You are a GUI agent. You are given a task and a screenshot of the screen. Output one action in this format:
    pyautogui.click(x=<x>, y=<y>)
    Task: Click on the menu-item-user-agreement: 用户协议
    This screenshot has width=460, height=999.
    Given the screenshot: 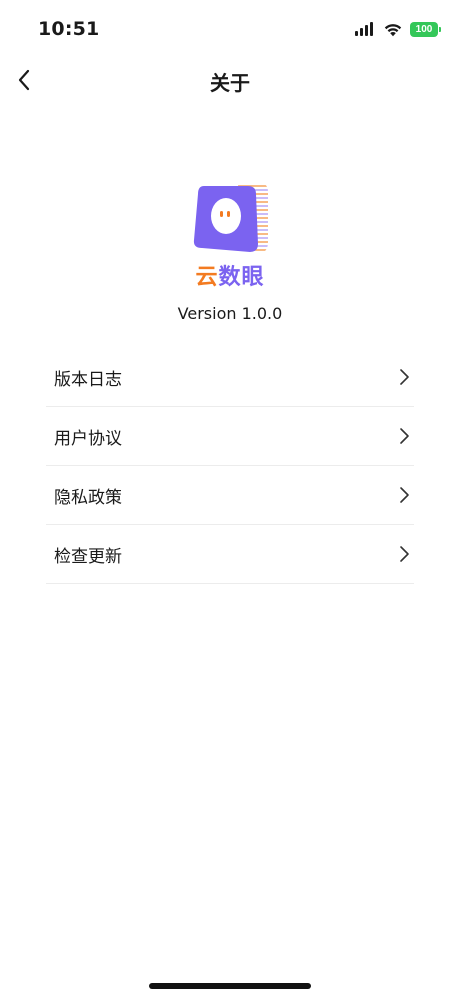 What is the action you would take?
    pyautogui.click(x=230, y=436)
    